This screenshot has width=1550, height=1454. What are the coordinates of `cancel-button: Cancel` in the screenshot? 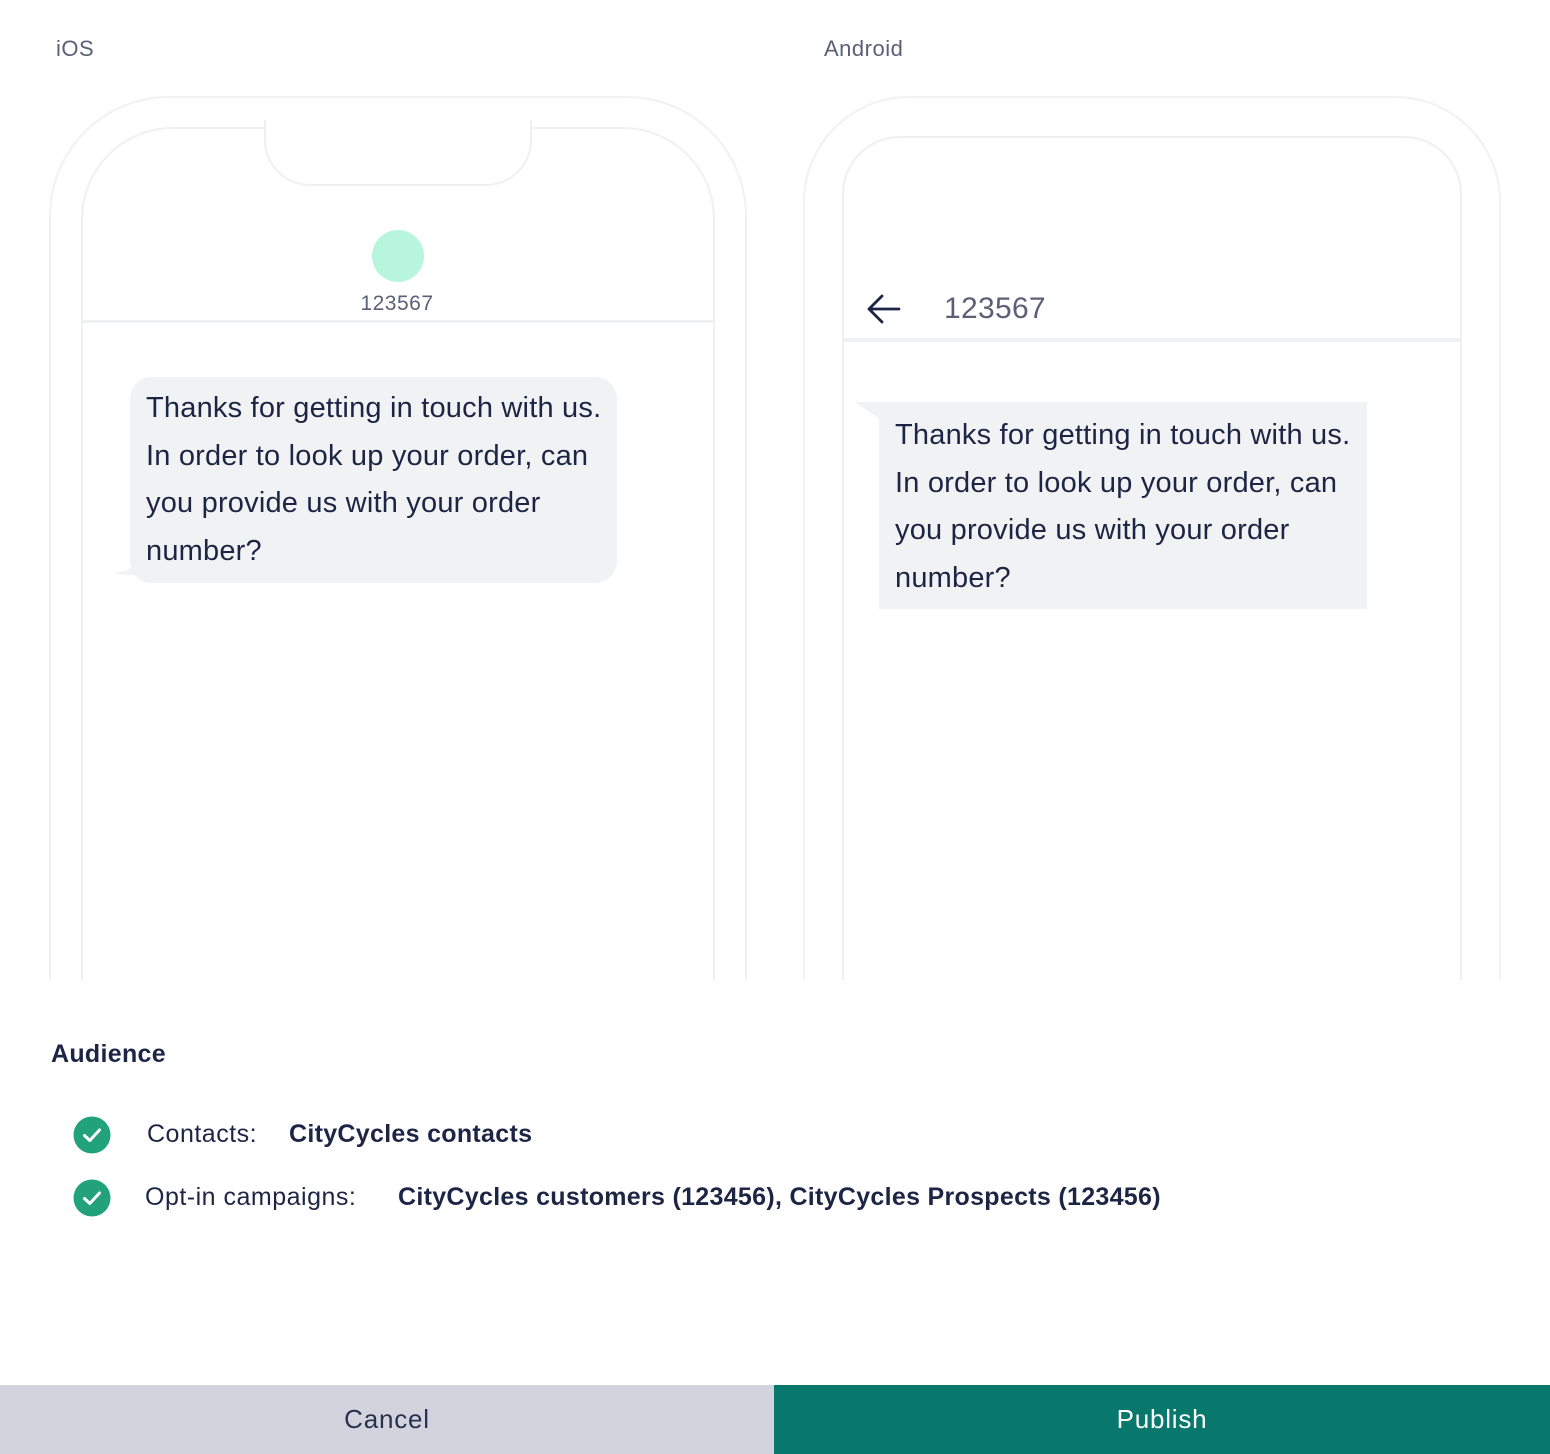 It's located at (387, 1419).